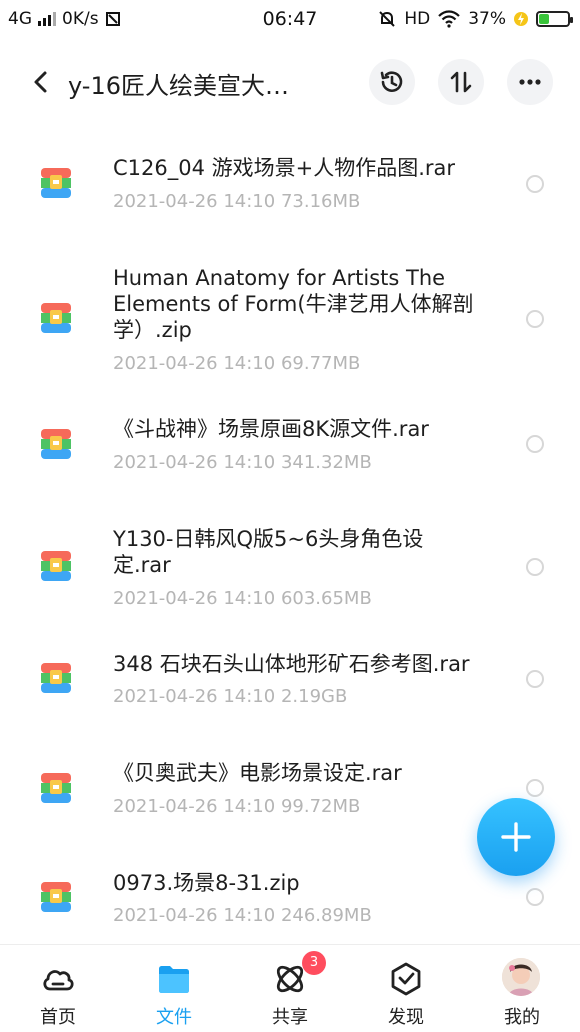 The image size is (580, 1032). I want to click on history-button, so click(392, 82).